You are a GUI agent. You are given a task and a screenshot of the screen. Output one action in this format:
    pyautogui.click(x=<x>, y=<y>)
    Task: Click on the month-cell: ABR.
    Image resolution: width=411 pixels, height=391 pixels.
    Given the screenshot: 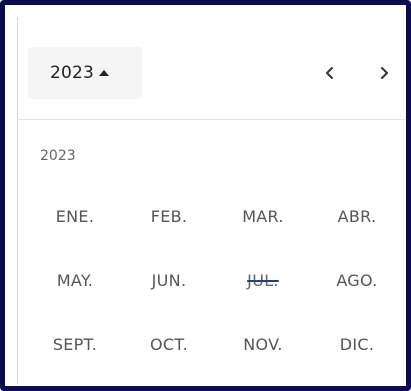 What is the action you would take?
    pyautogui.click(x=357, y=225)
    